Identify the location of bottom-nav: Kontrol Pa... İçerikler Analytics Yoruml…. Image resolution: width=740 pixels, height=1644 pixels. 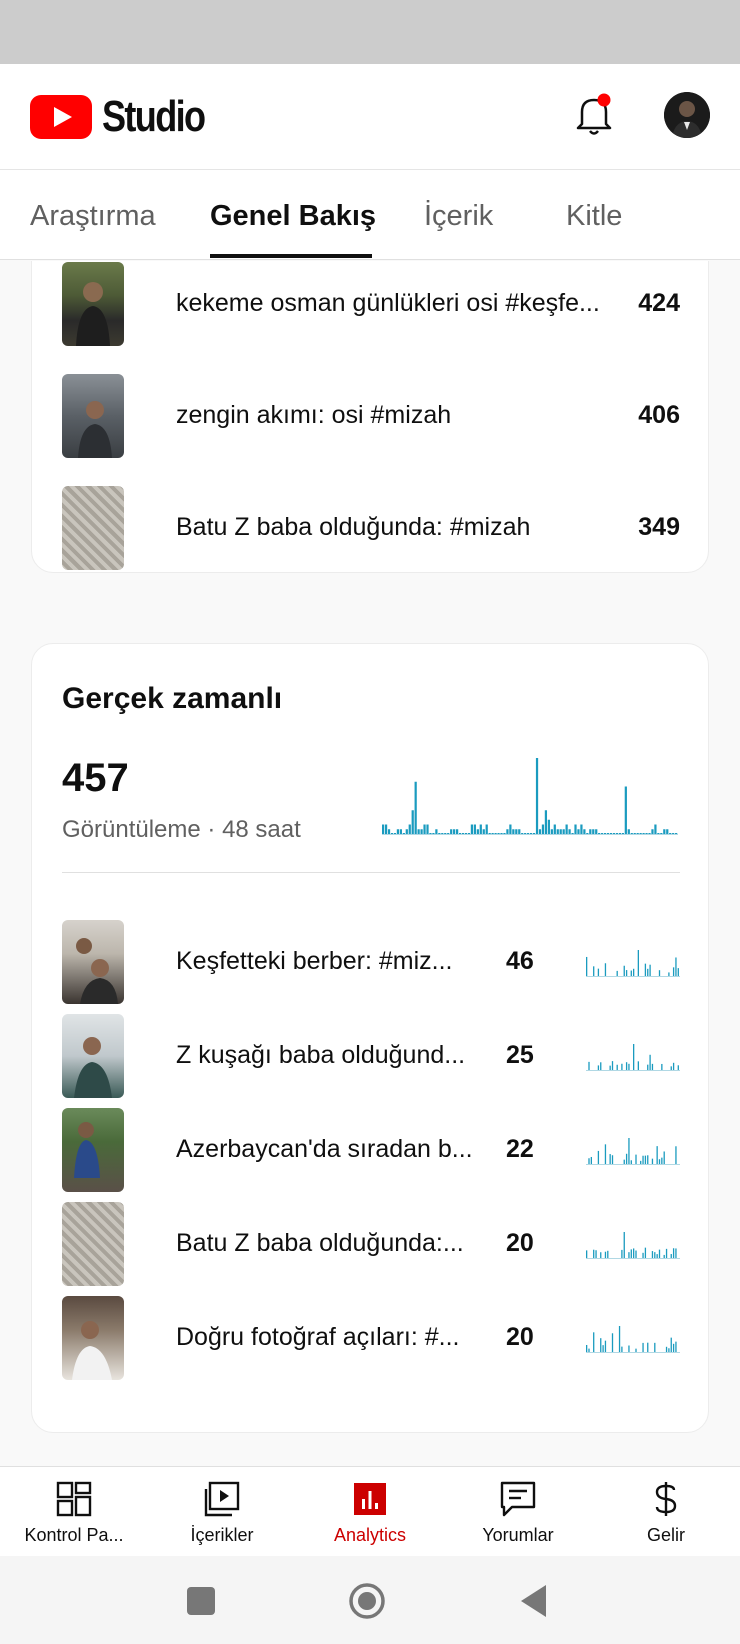
(370, 1511).